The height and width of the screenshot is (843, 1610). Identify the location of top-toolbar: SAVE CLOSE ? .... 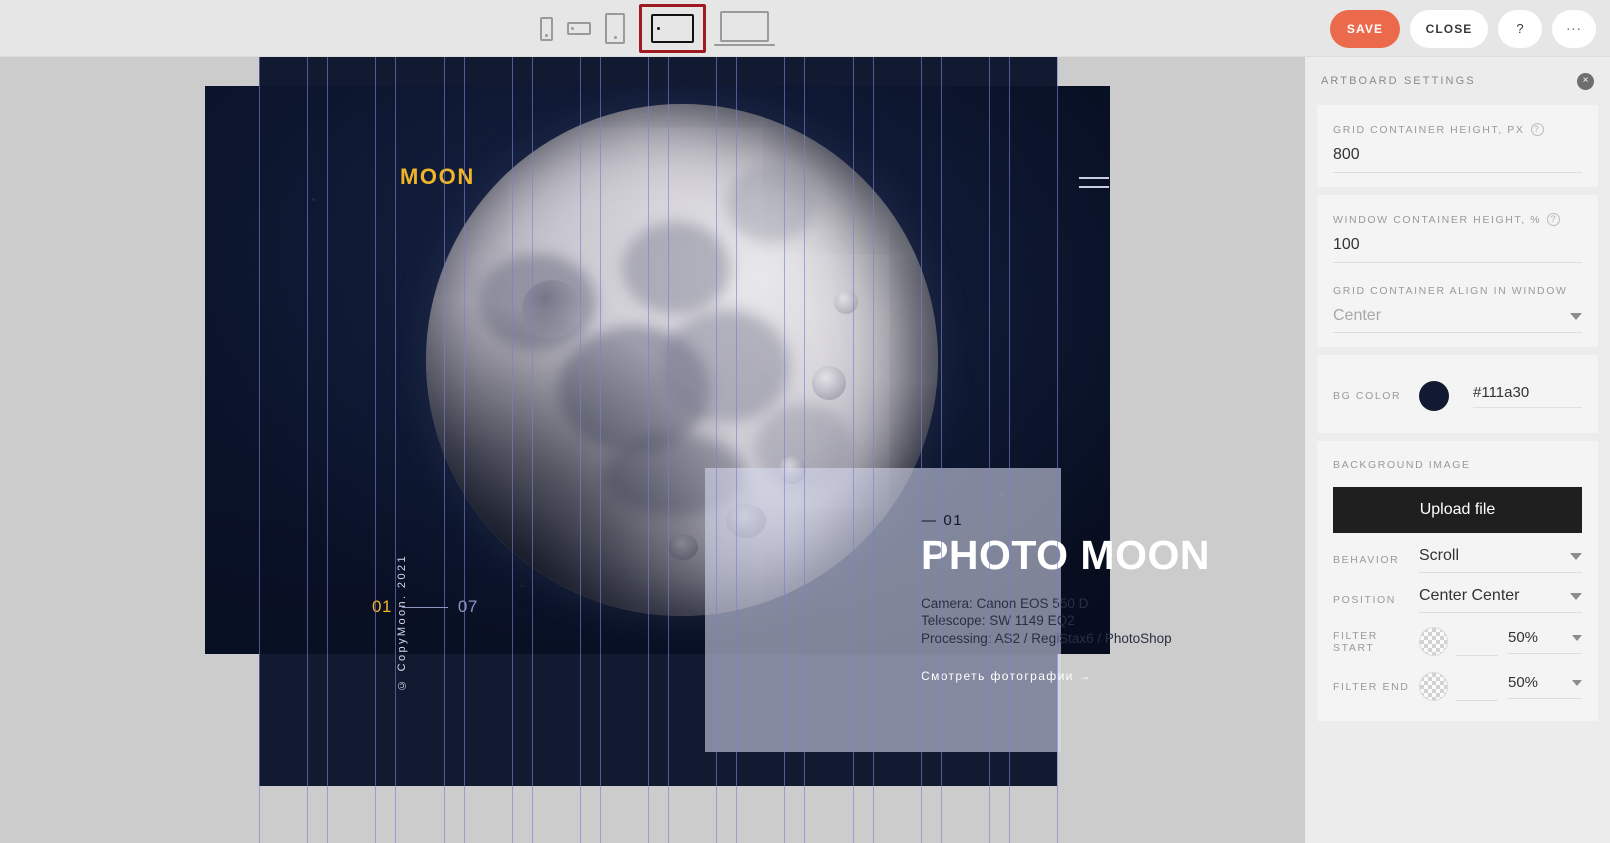
(805, 28).